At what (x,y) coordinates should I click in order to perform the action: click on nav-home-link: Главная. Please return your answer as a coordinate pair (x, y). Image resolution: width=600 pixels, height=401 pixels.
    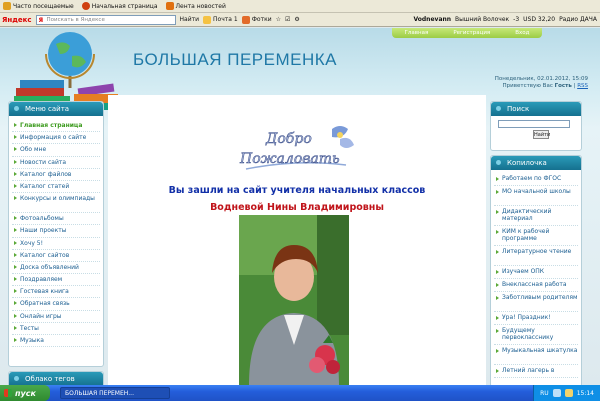
    Looking at the image, I should click on (417, 33).